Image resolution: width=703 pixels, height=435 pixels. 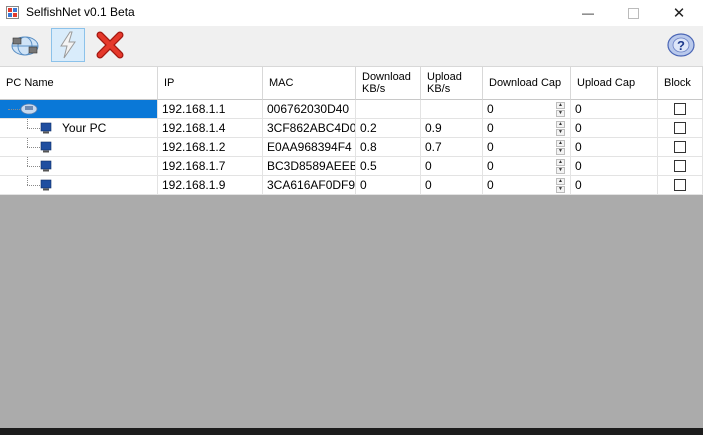 I want to click on mac-cell: 3CF862ABC4D0, so click(x=309, y=128).